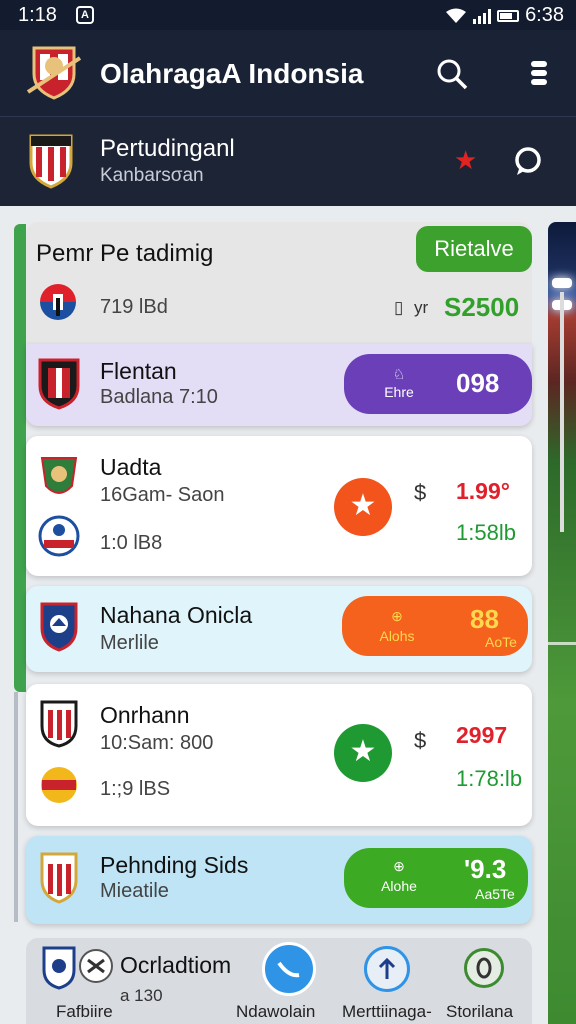 The image size is (576, 1024). I want to click on odds-label: Alohe, so click(399, 886).